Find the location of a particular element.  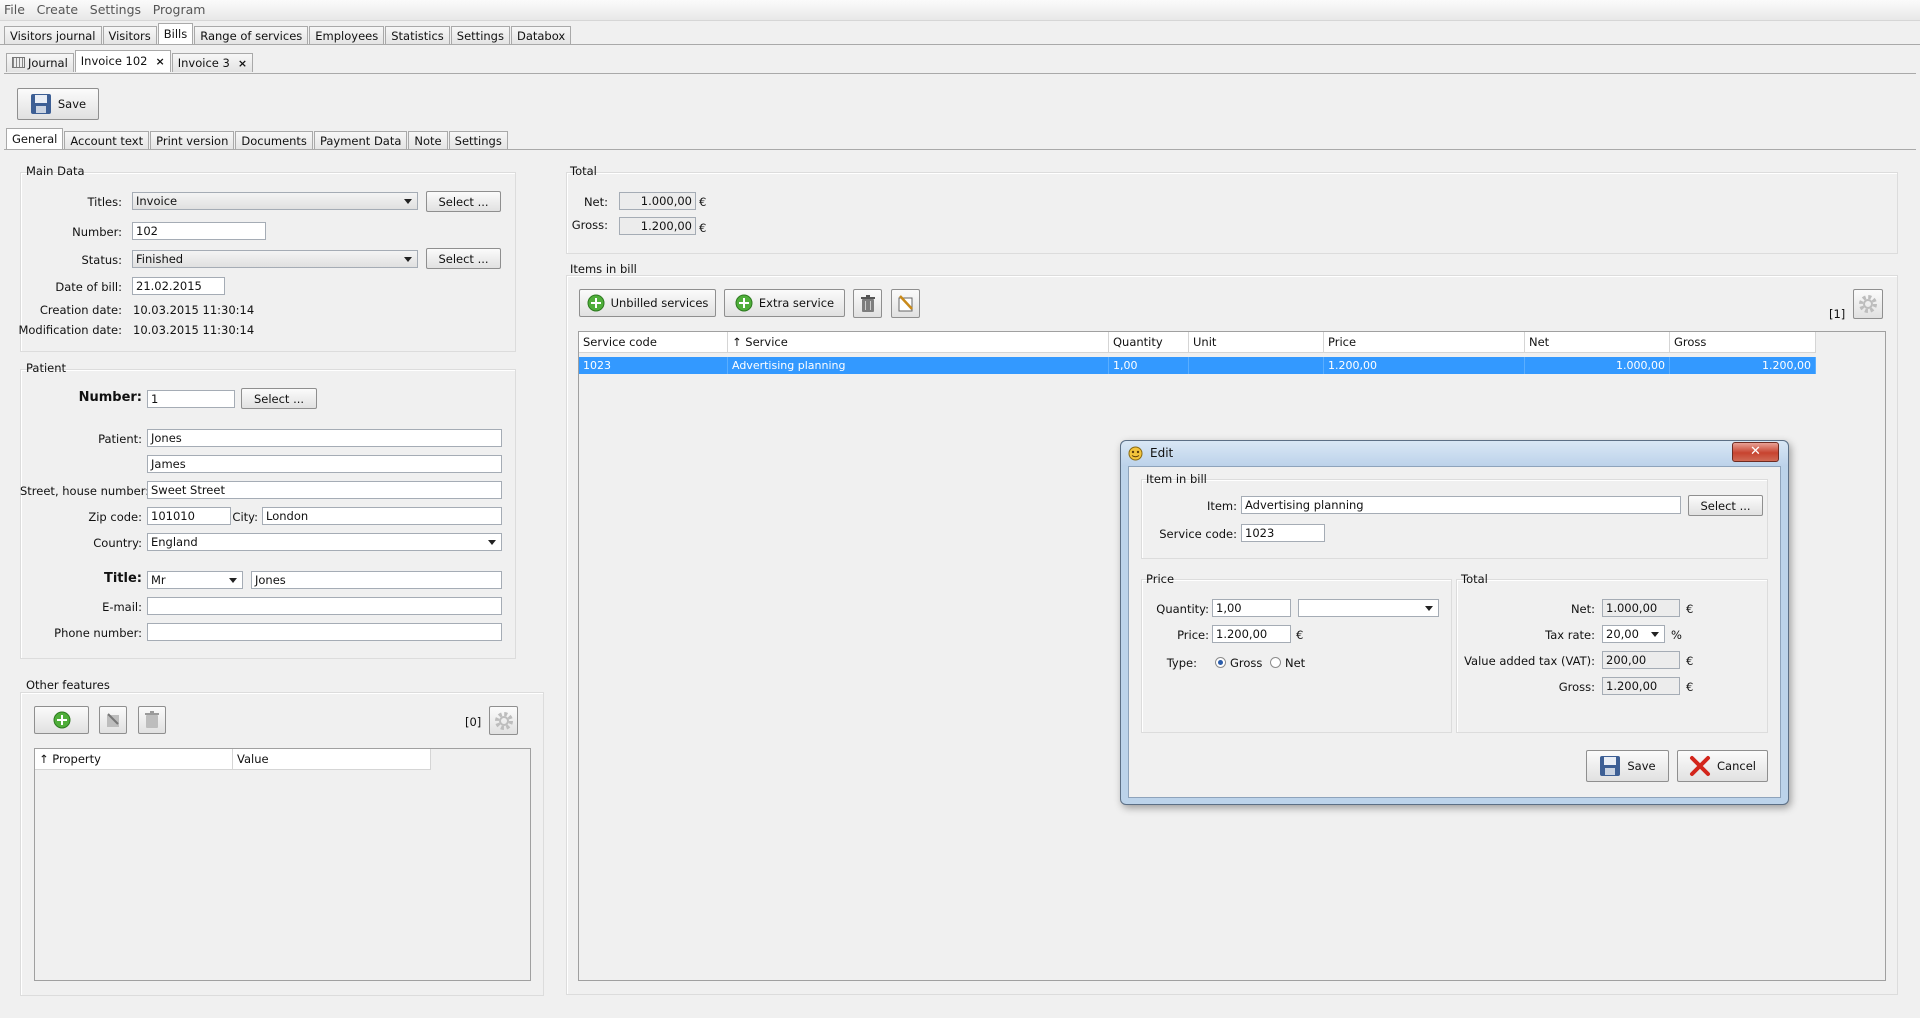

titles-select: Invoice is located at coordinates (275, 201).